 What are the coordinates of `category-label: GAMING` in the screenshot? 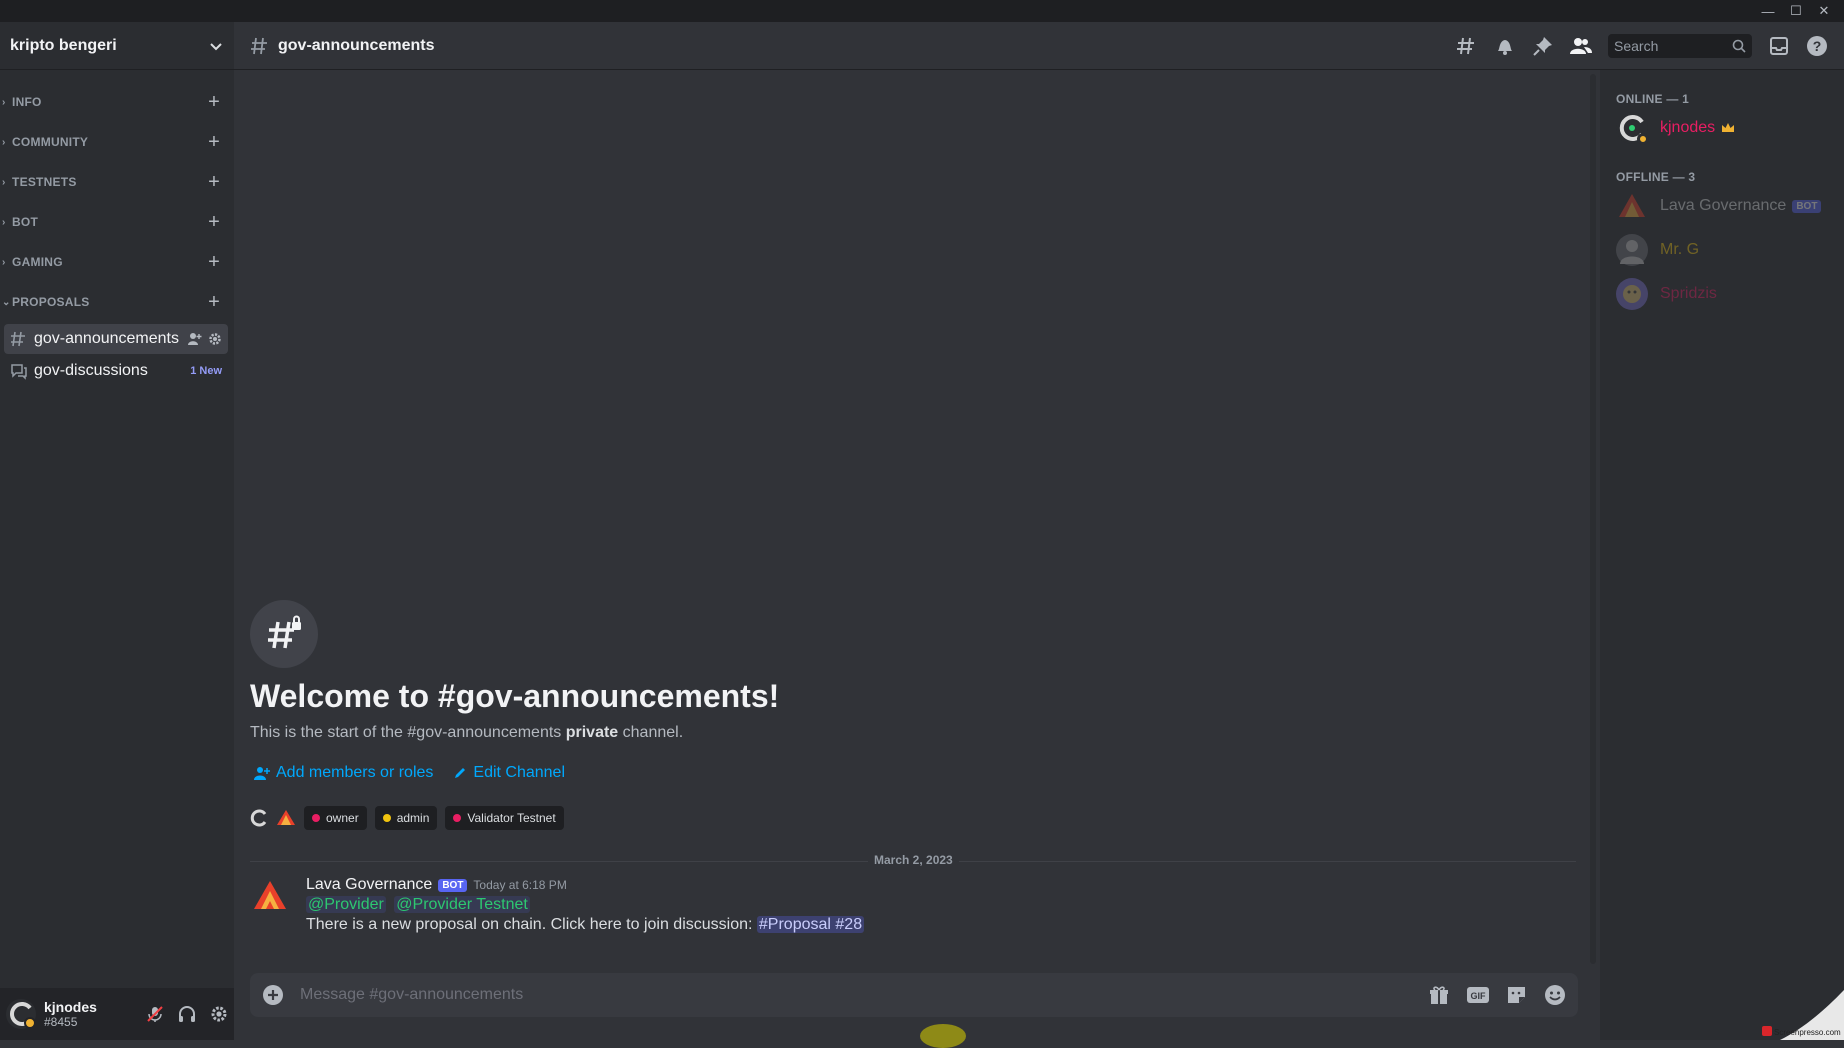 It's located at (37, 262).